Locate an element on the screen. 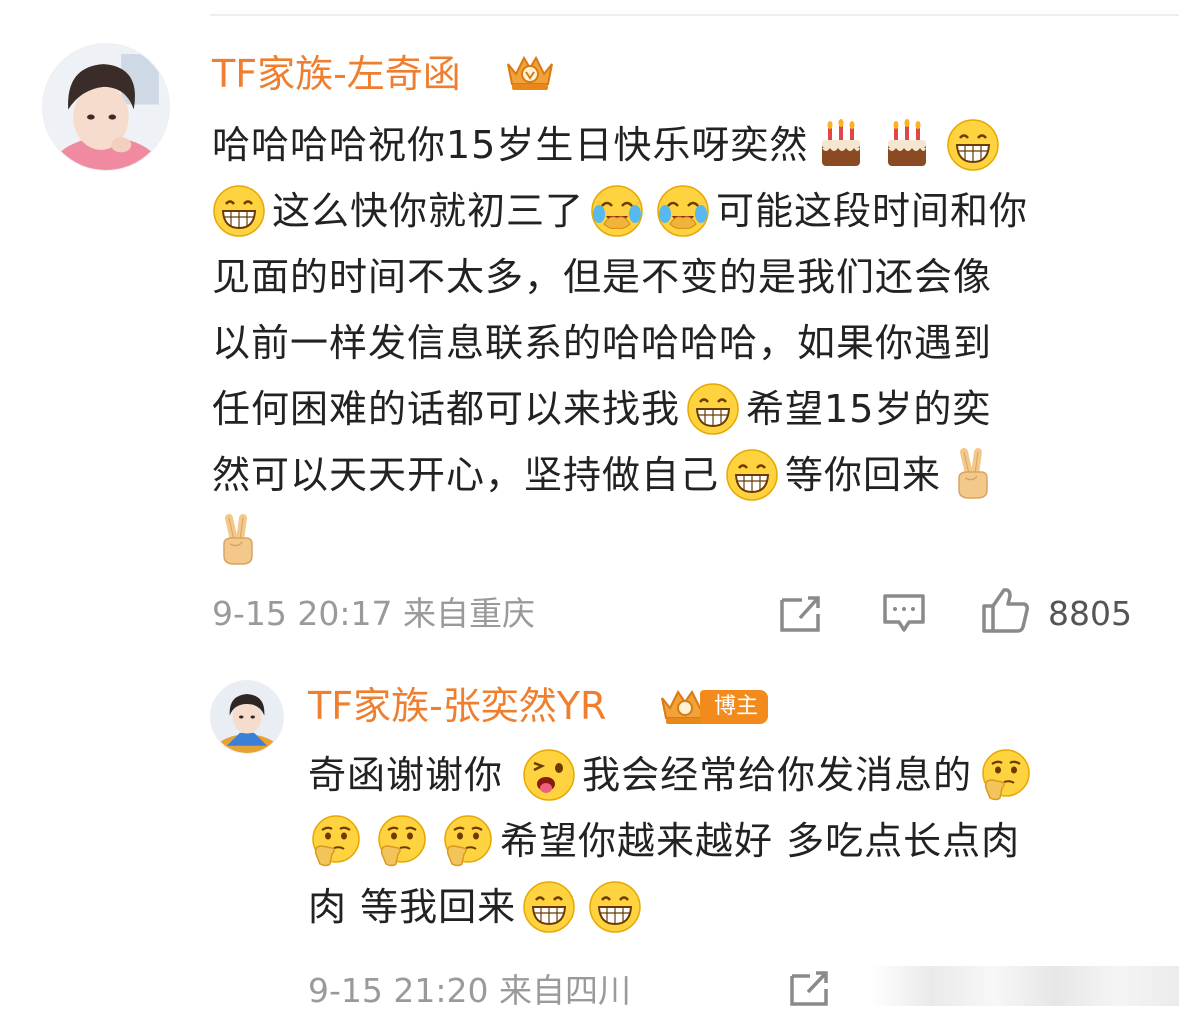 The width and height of the screenshot is (1179, 1014). comment-text-segment: 希望15岁的奕 is located at coordinates (869, 409).